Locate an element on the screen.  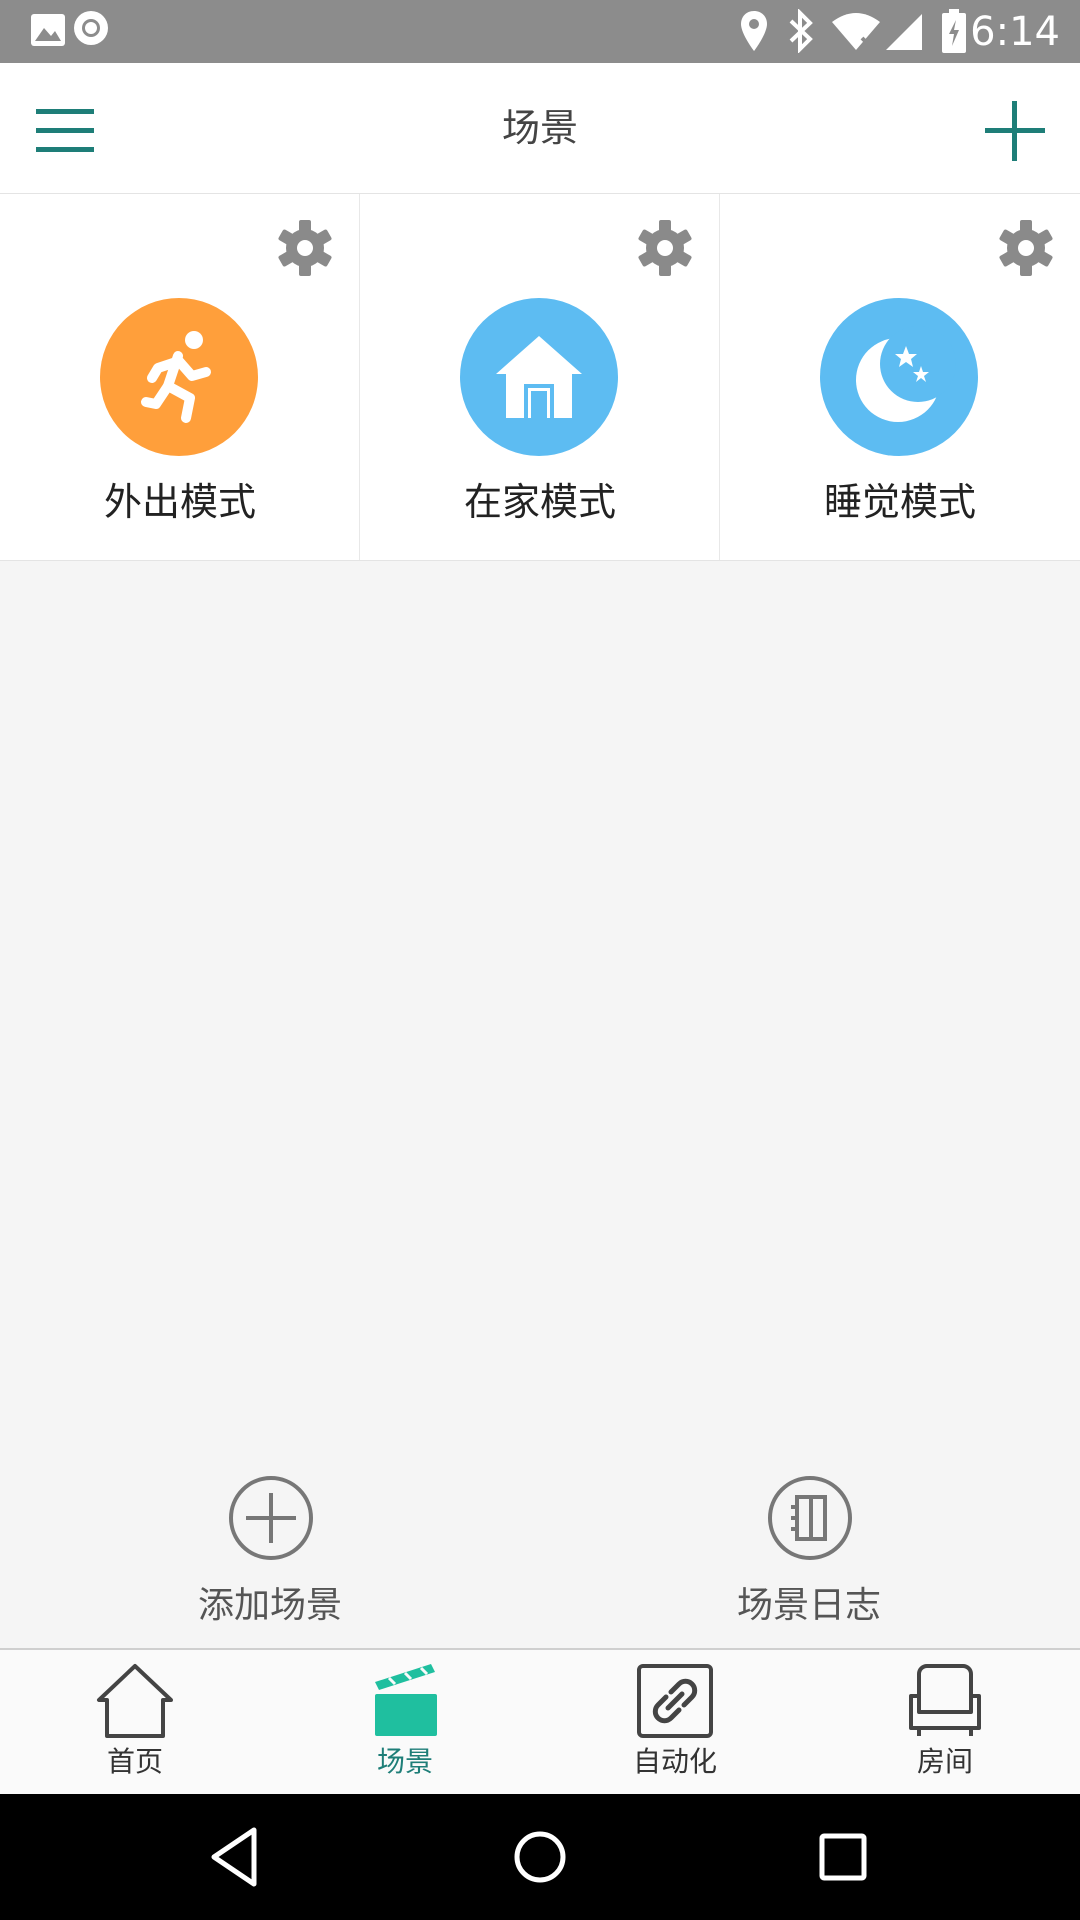
nav-label-automation: 自动化 is located at coordinates (674, 1761).